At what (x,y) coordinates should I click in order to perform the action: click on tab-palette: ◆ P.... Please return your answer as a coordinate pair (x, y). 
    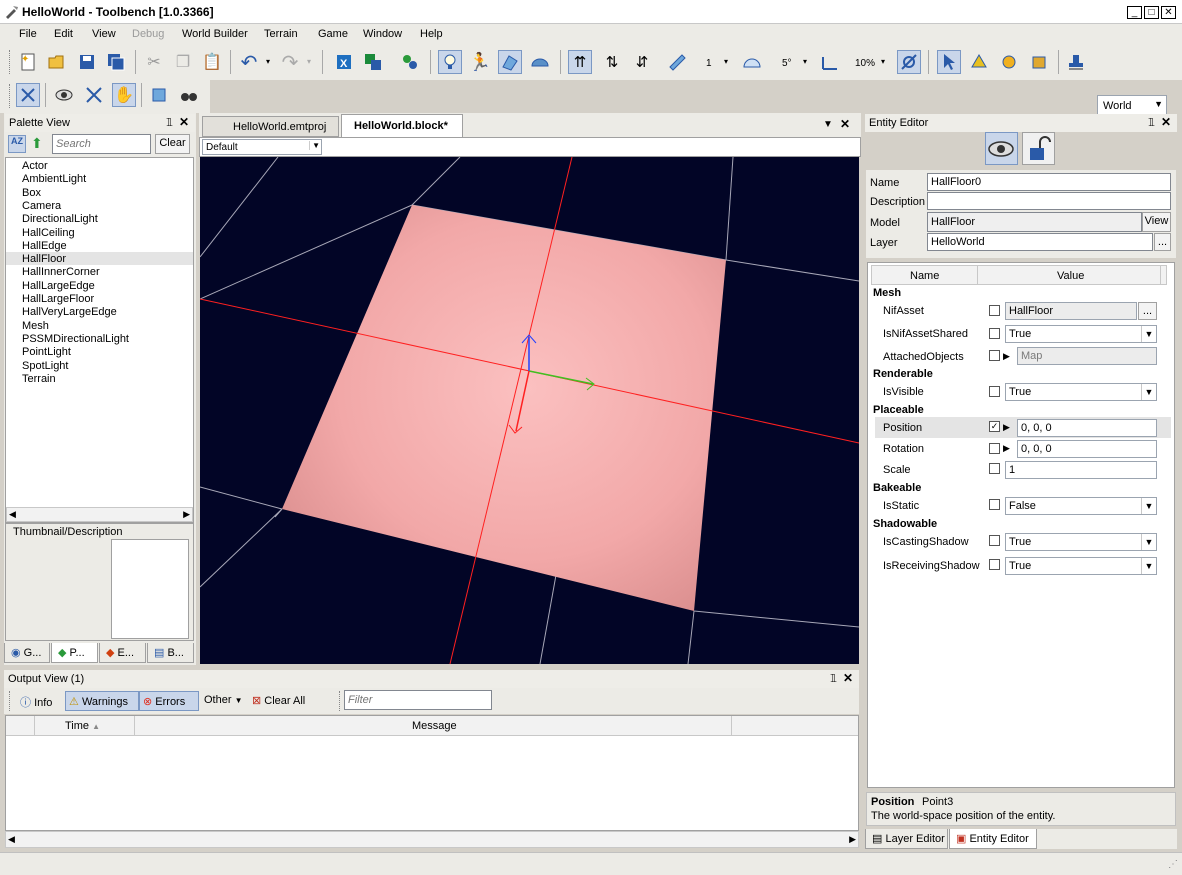
    Looking at the image, I should click on (74, 653).